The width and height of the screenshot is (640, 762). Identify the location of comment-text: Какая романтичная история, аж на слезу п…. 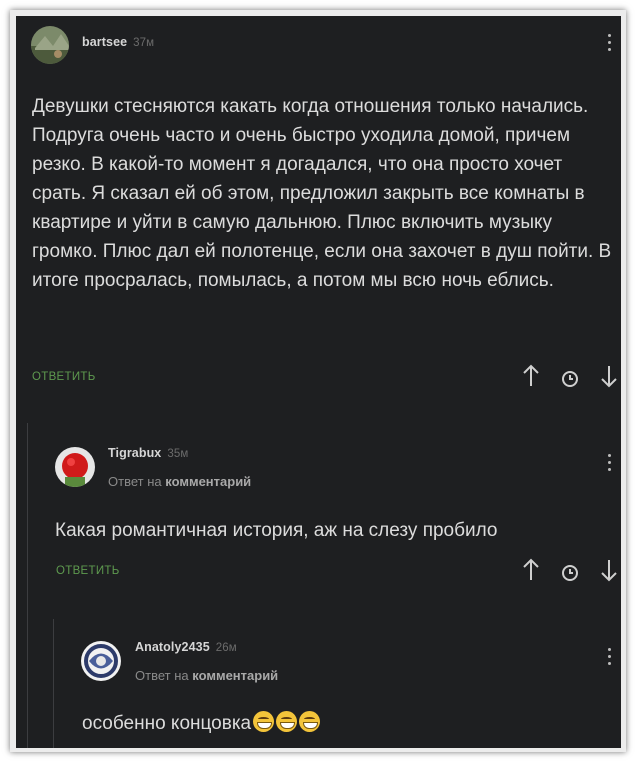
(276, 530).